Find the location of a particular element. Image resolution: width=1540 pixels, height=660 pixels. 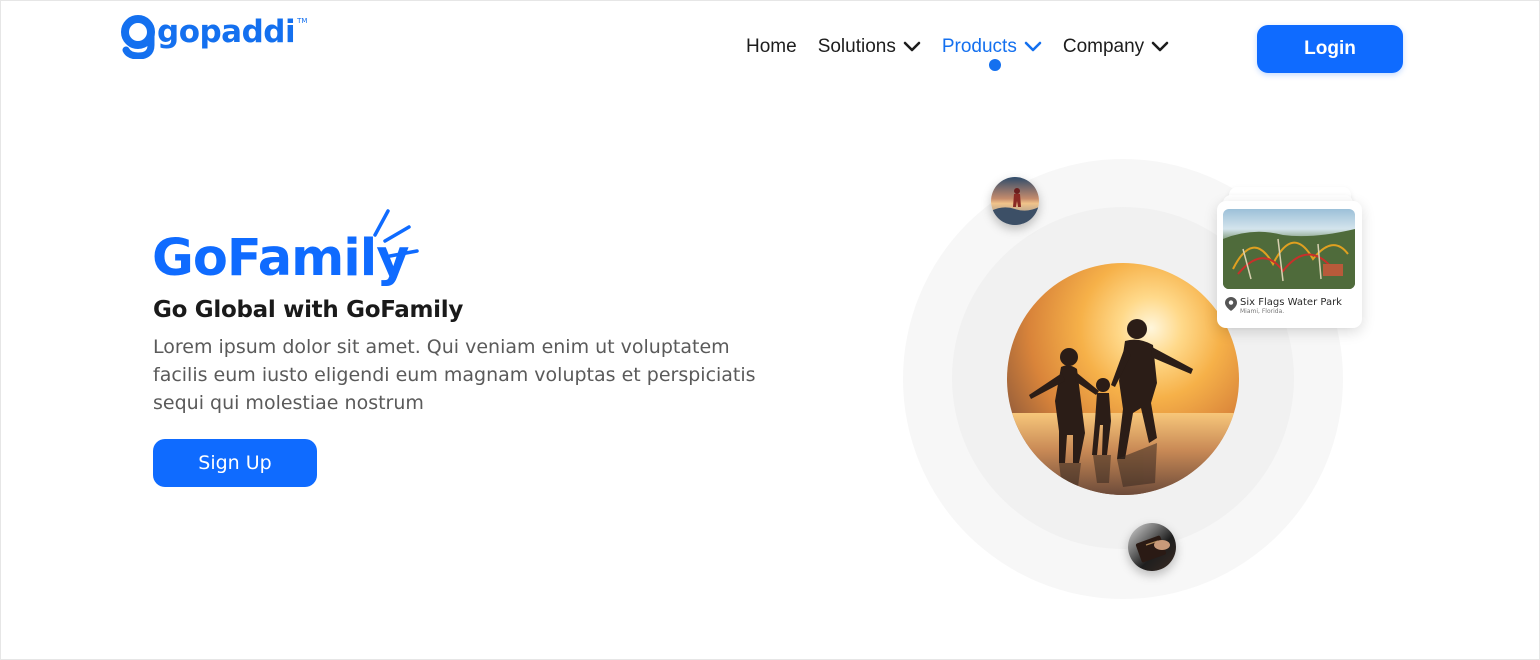

nav-item-label: Company is located at coordinates (1103, 46).